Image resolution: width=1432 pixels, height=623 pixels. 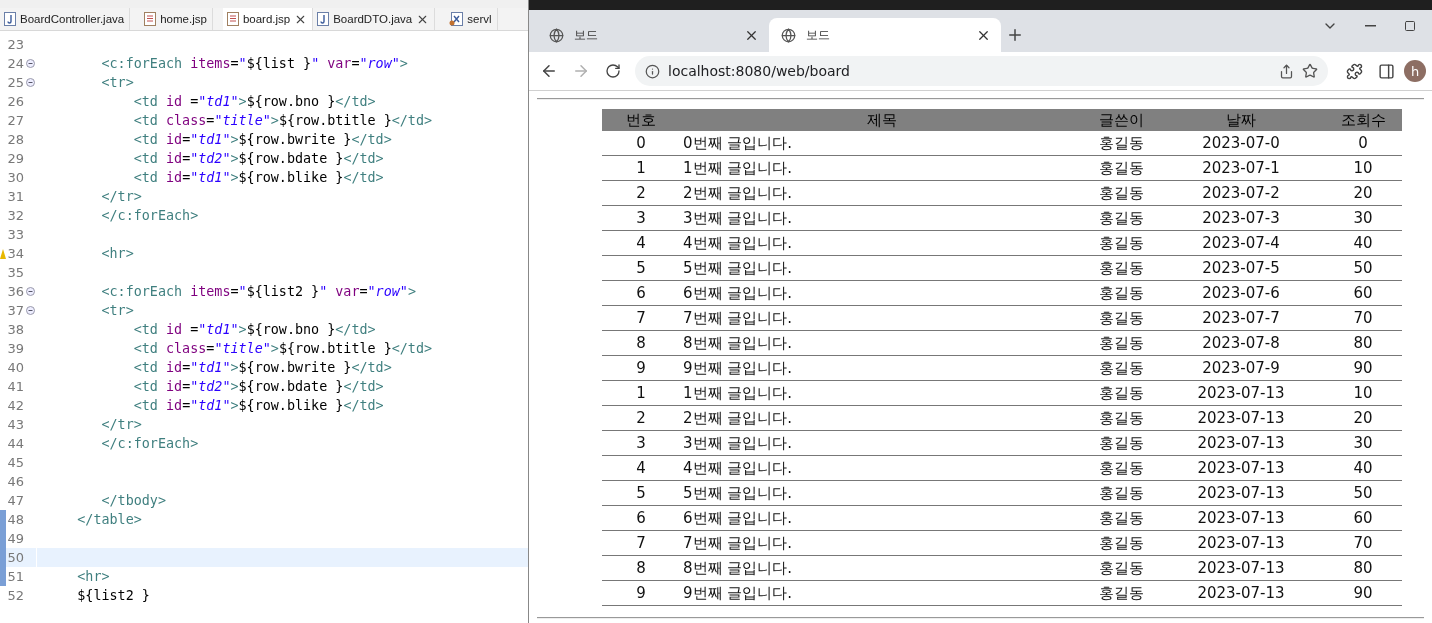 I want to click on line-number: 38, so click(x=15, y=329).